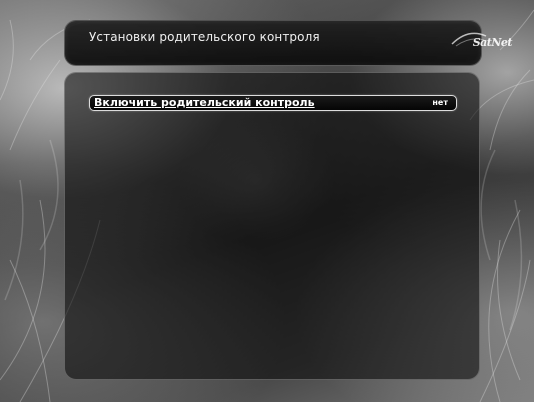 The height and width of the screenshot is (402, 534). I want to click on brand-logo: SatNet, so click(492, 42).